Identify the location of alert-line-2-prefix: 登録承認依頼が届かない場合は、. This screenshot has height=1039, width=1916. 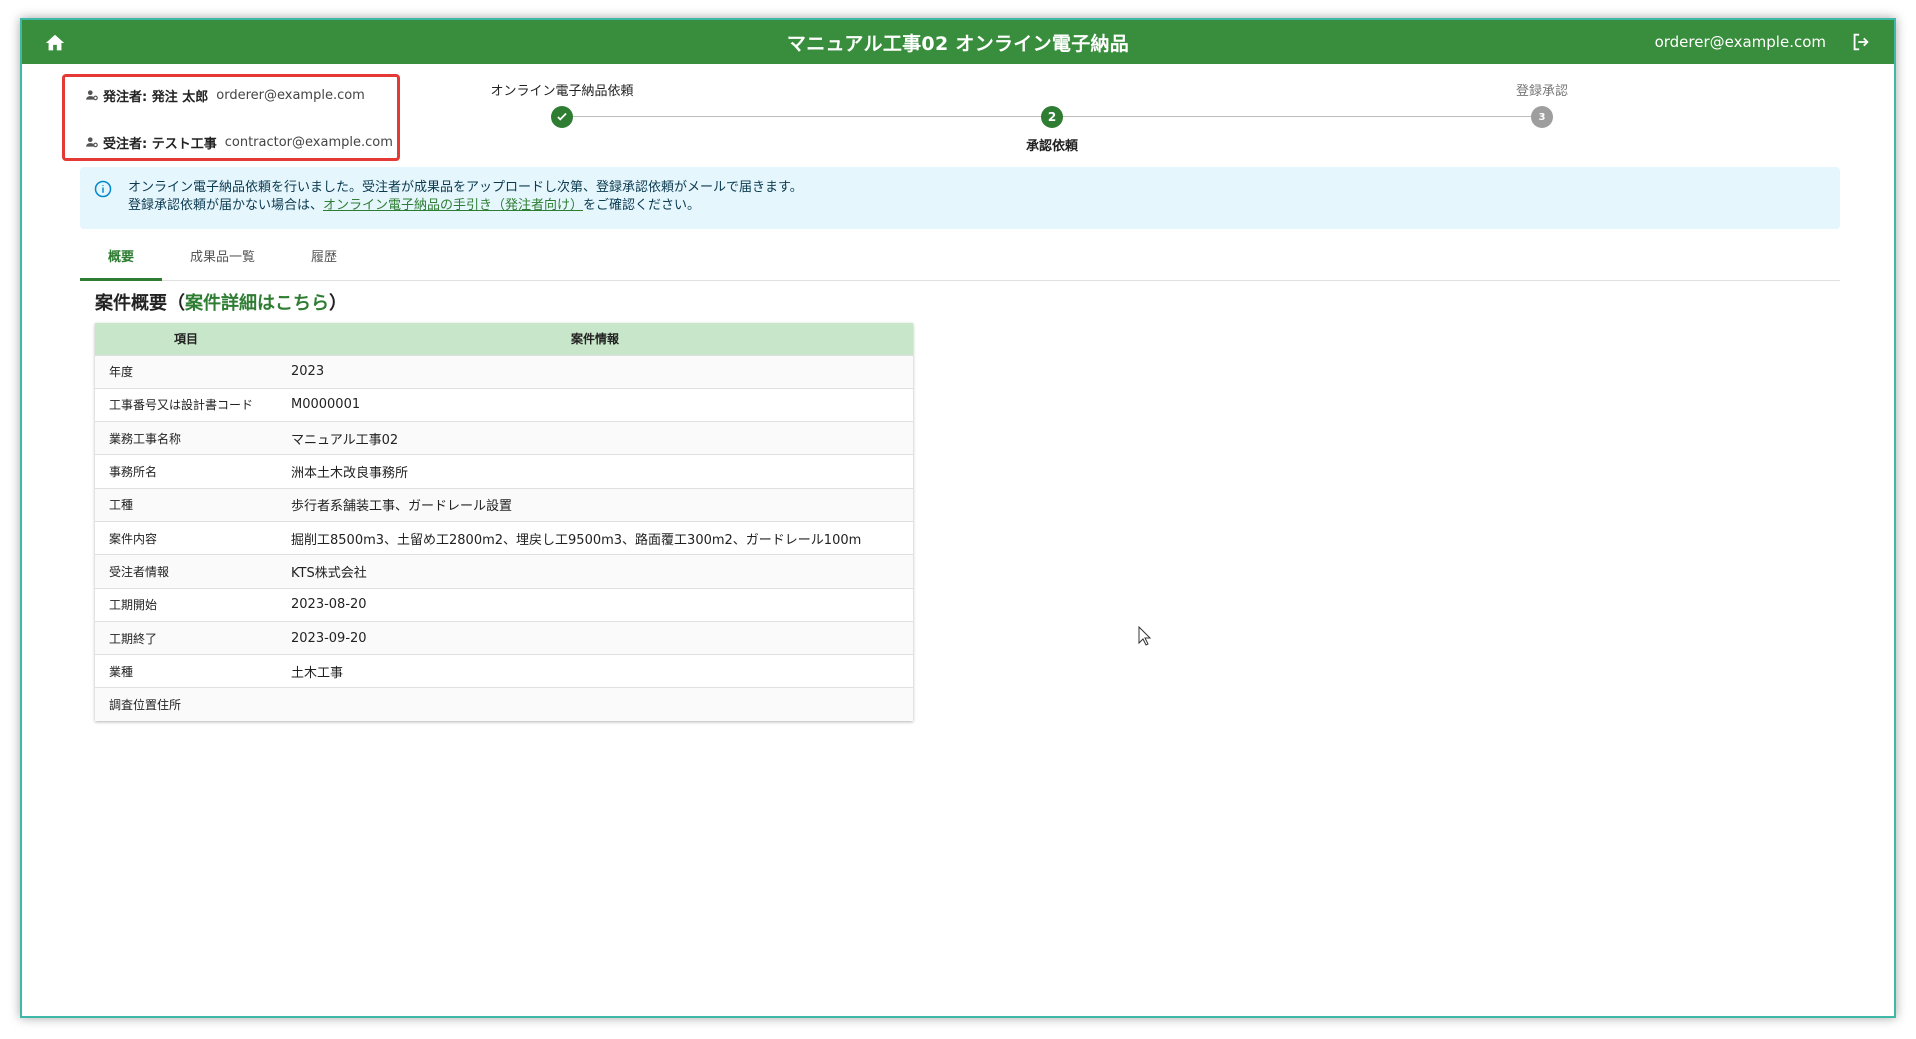
(226, 205).